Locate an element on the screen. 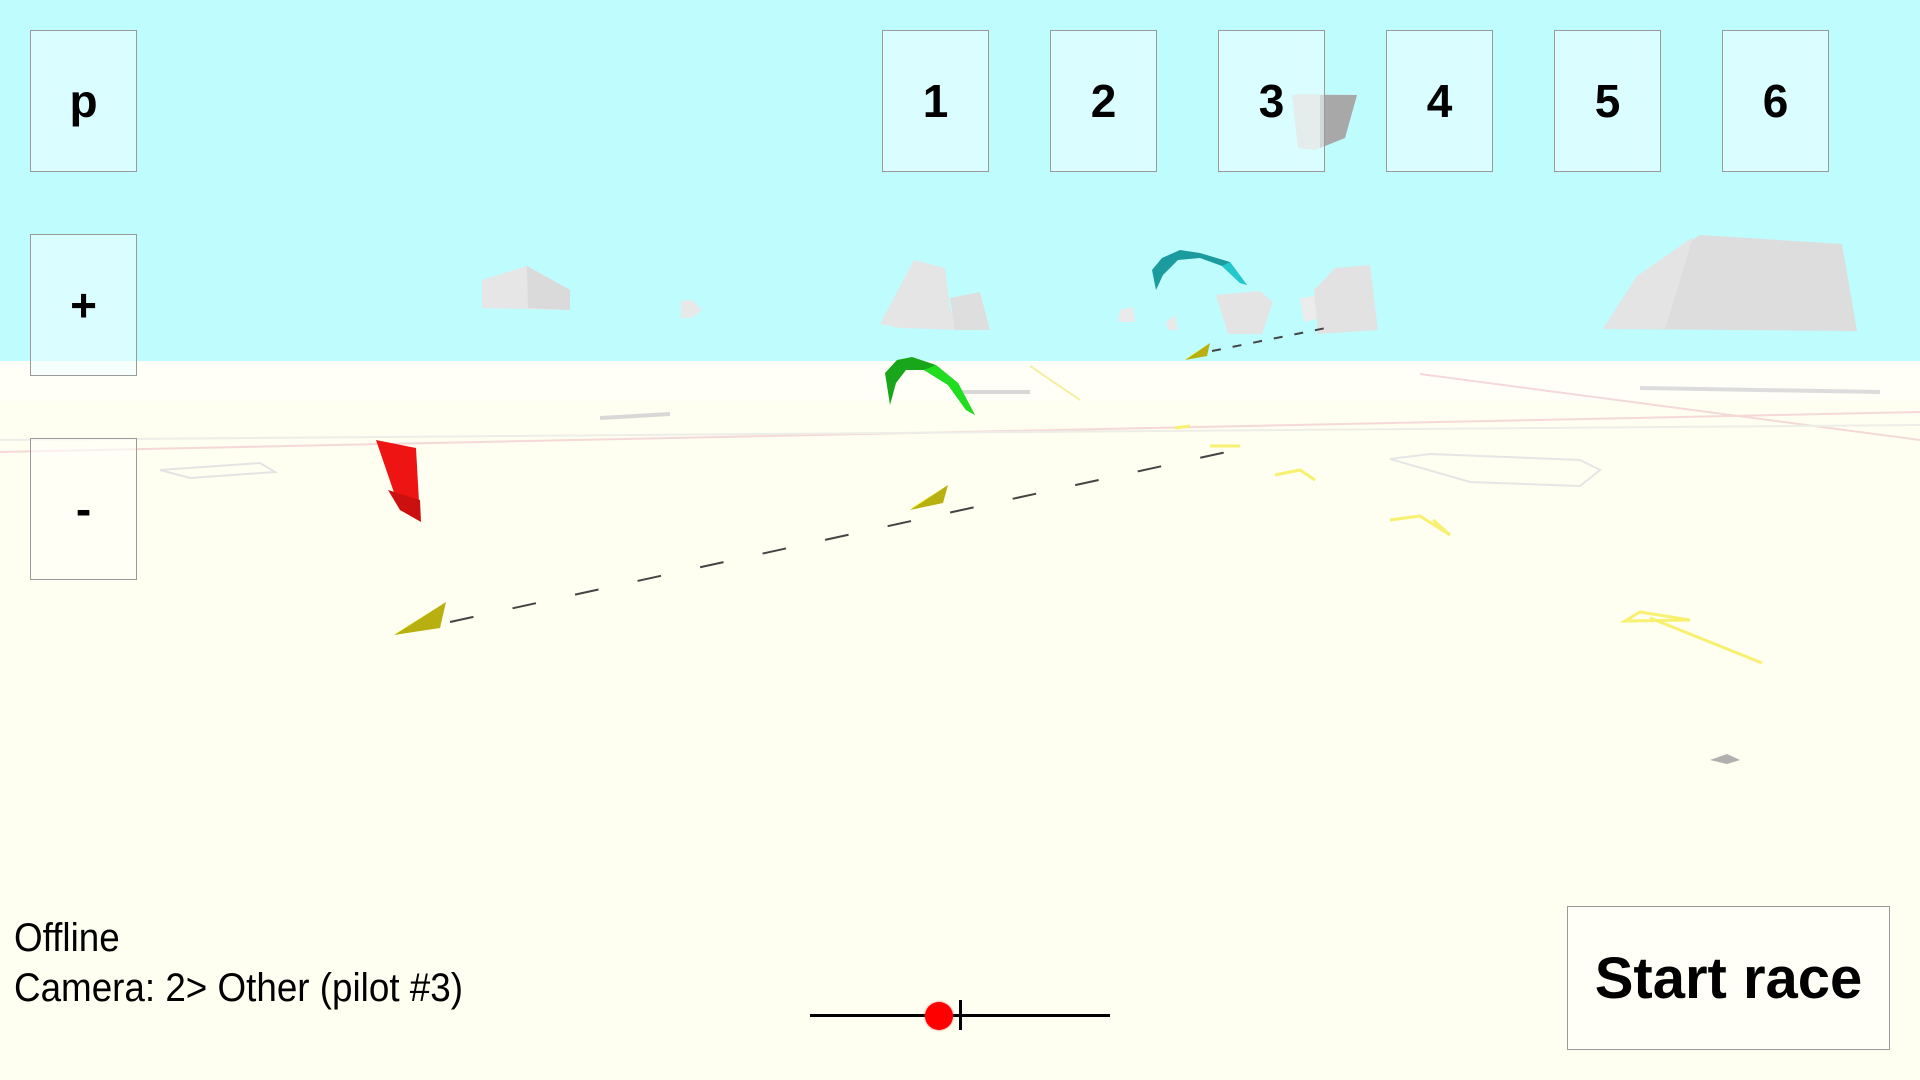 The width and height of the screenshot is (1920, 1080). camera-button-label: 3 is located at coordinates (1271, 101).